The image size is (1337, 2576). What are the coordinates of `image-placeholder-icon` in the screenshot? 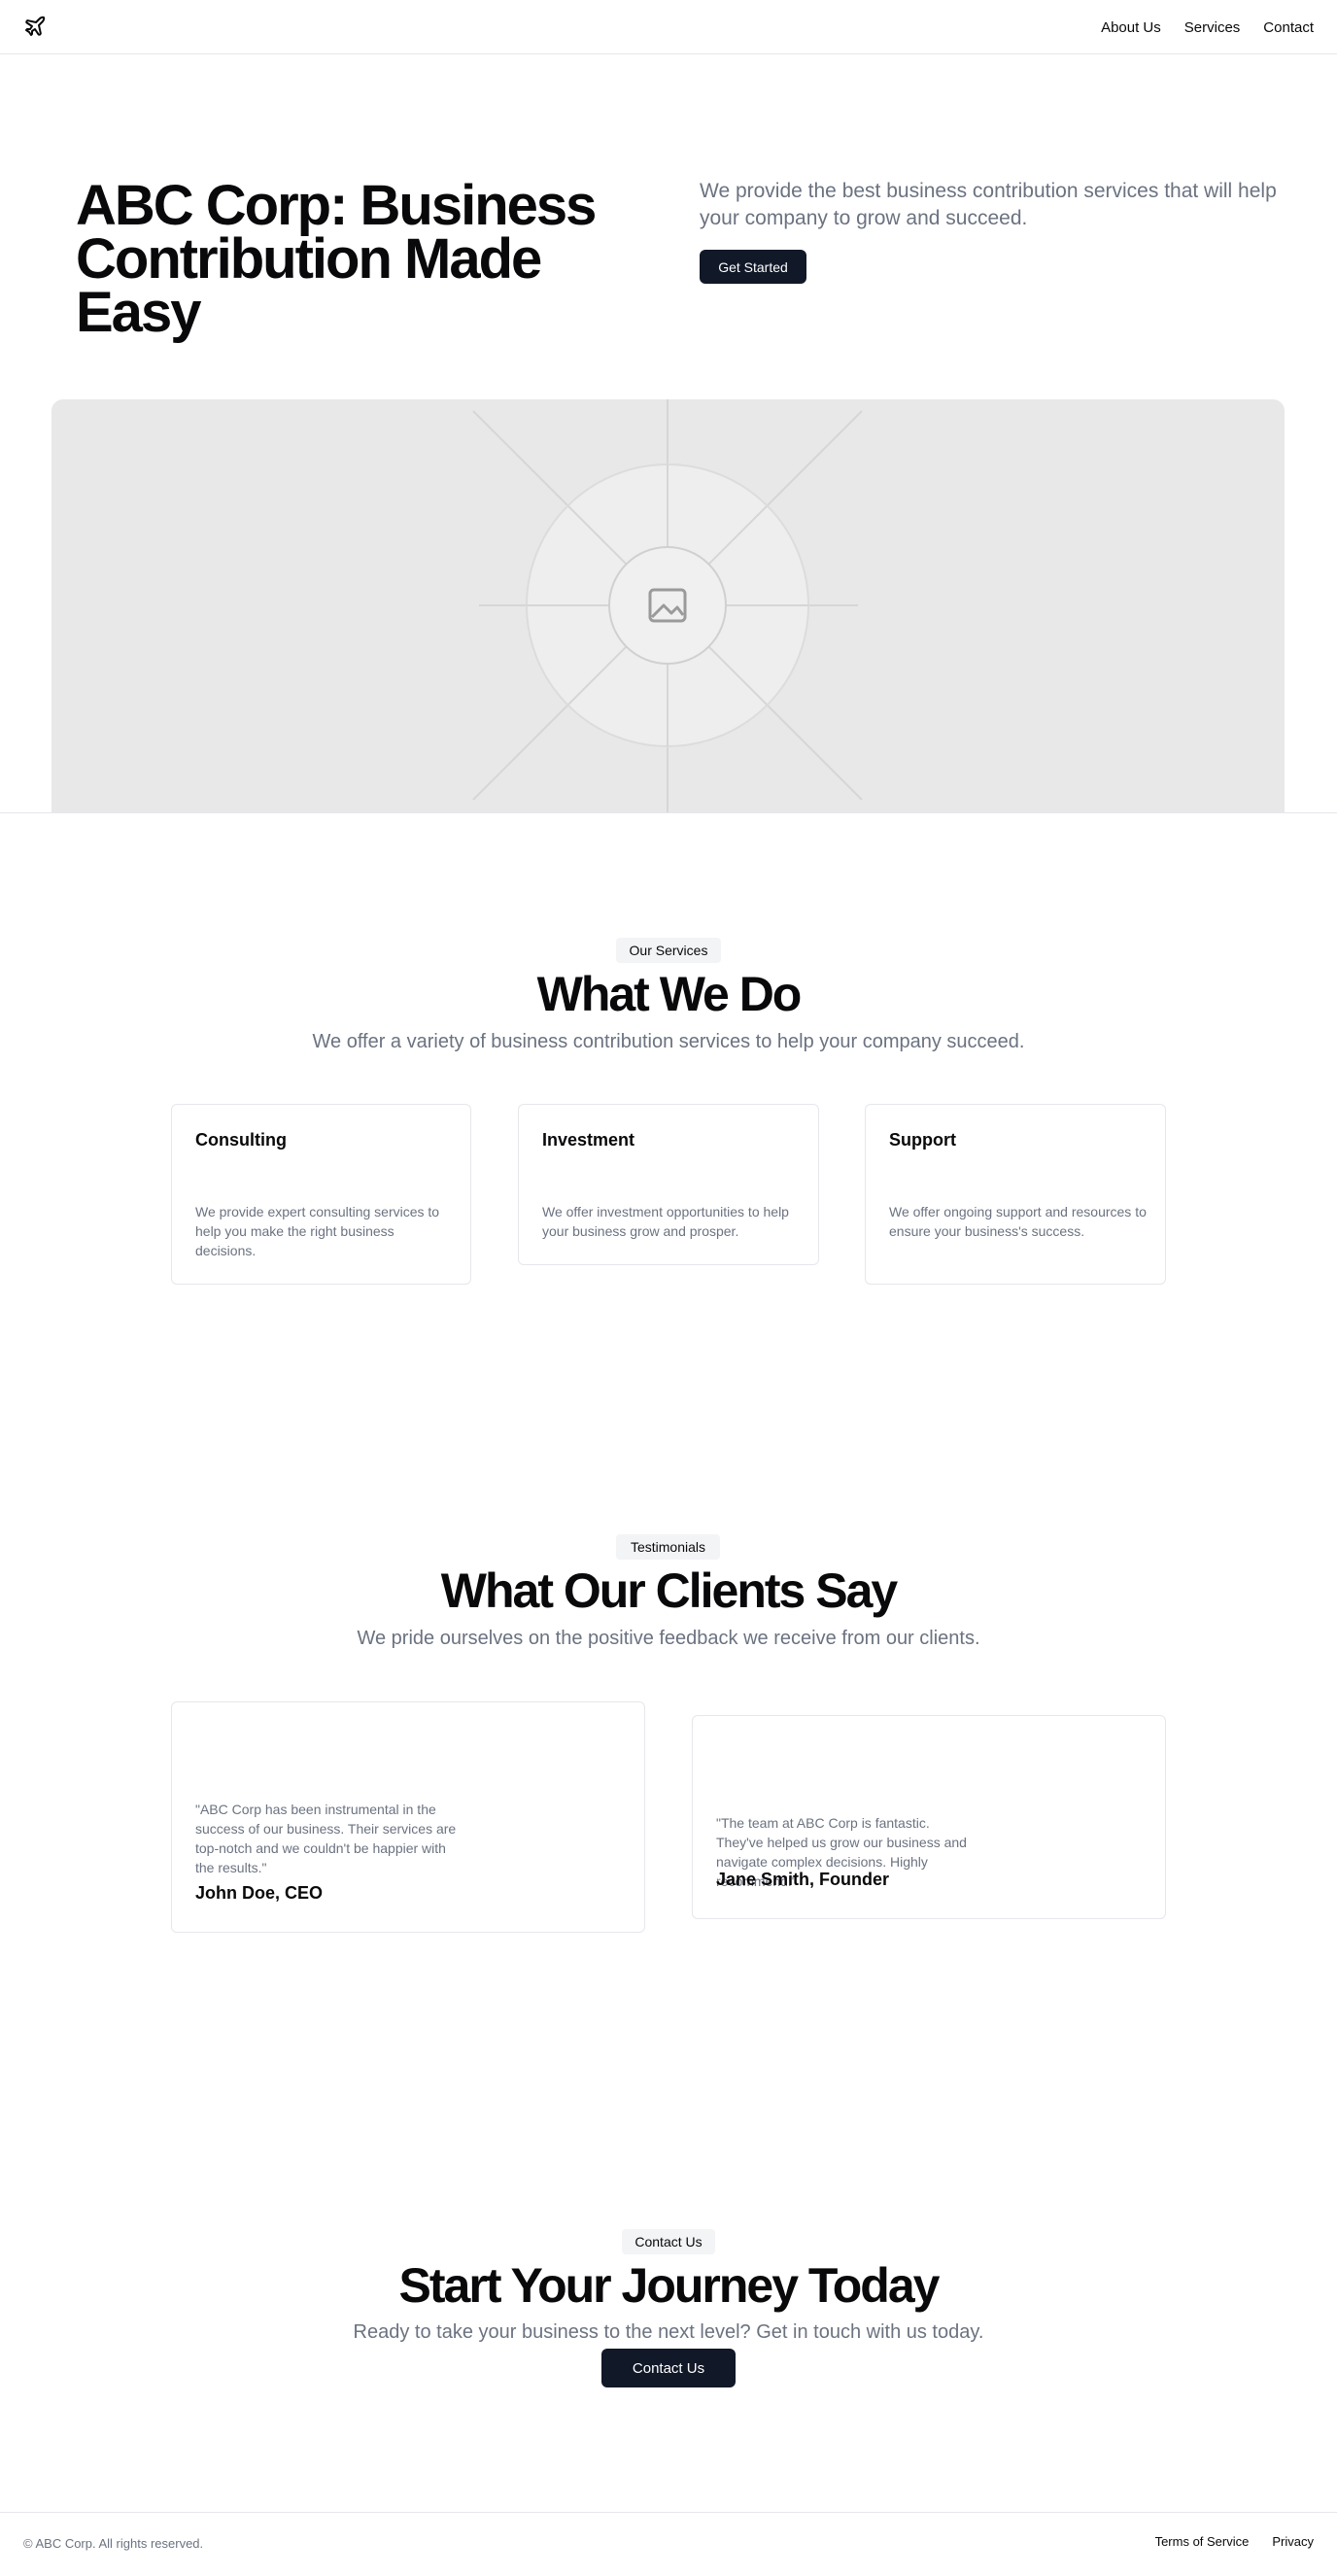 It's located at (667, 606).